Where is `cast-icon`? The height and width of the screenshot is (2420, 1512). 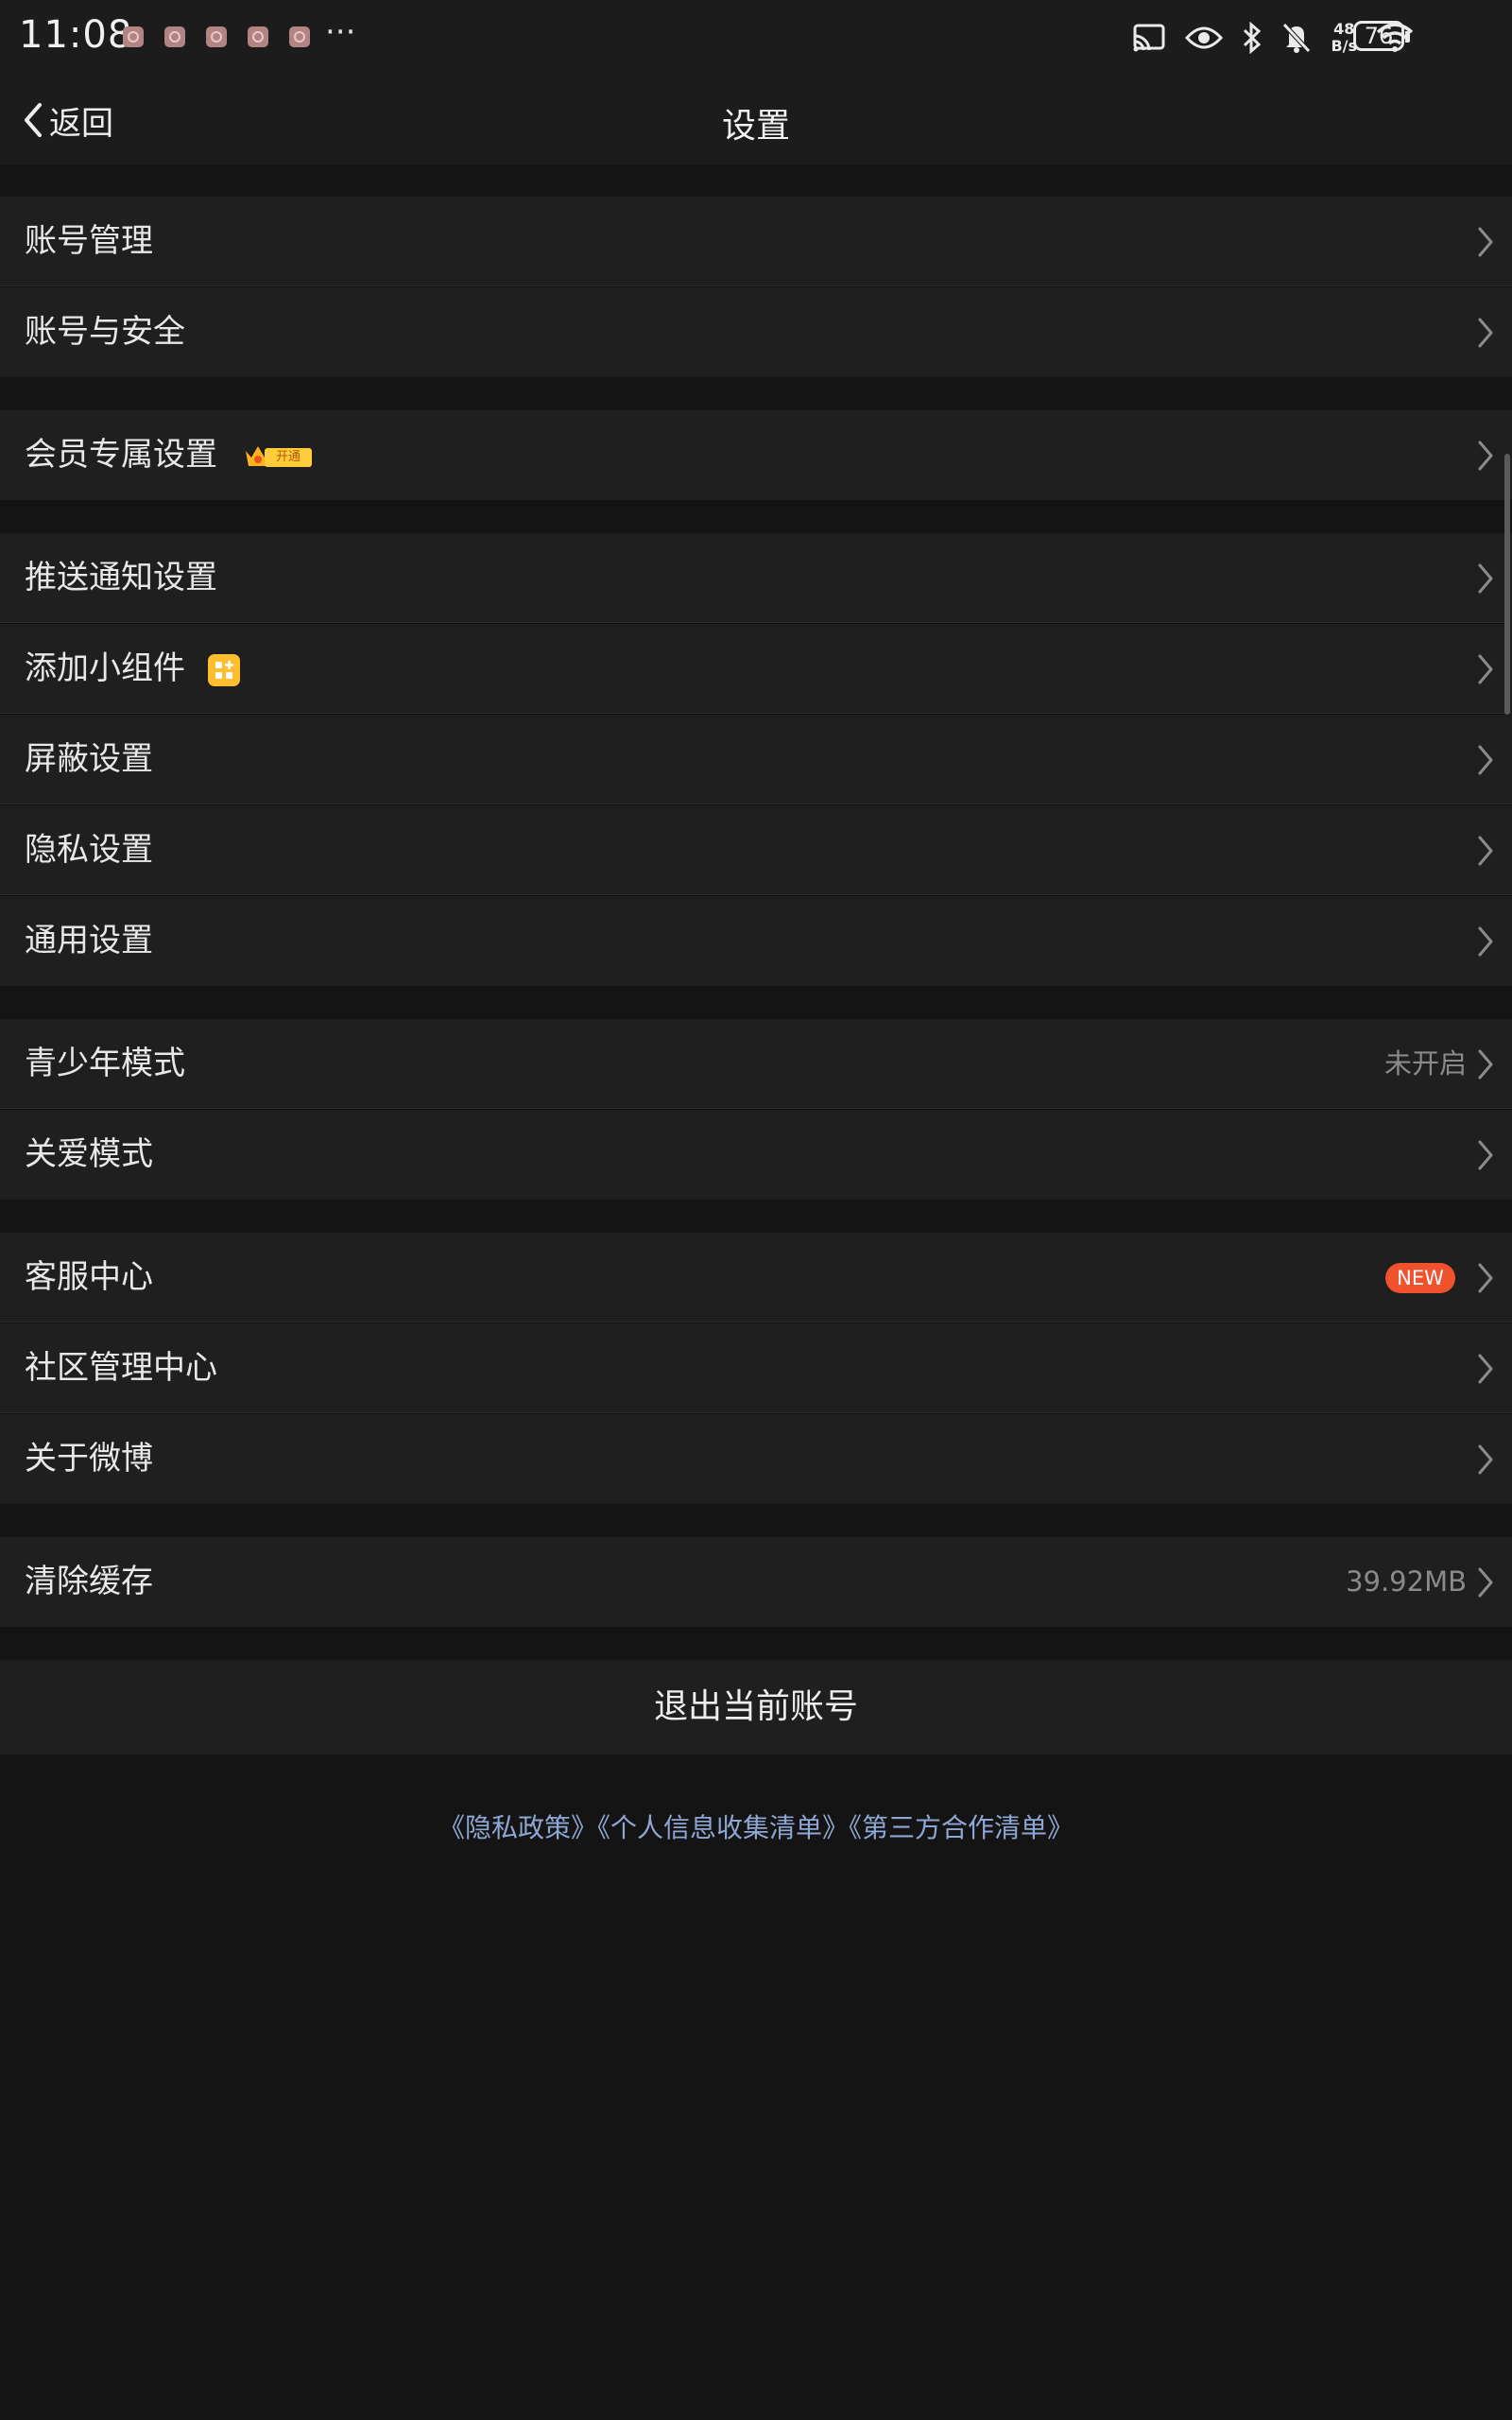
cast-icon is located at coordinates (1149, 38).